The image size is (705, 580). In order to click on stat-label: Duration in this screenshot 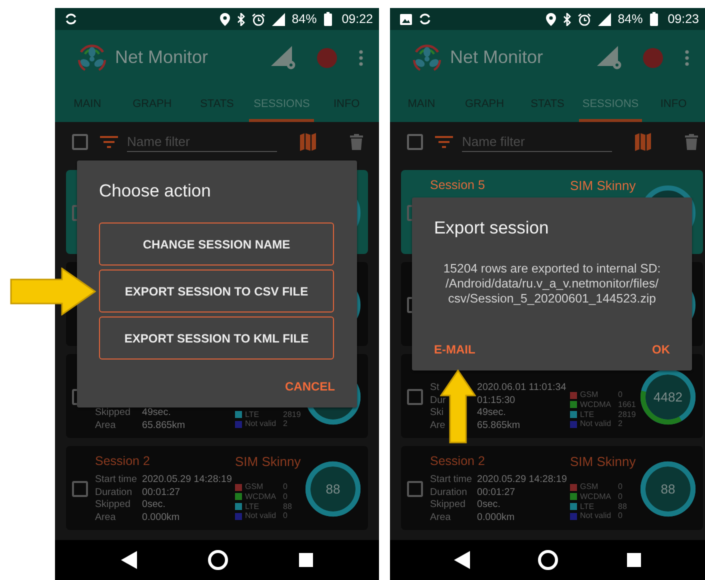, I will do `click(449, 492)`.